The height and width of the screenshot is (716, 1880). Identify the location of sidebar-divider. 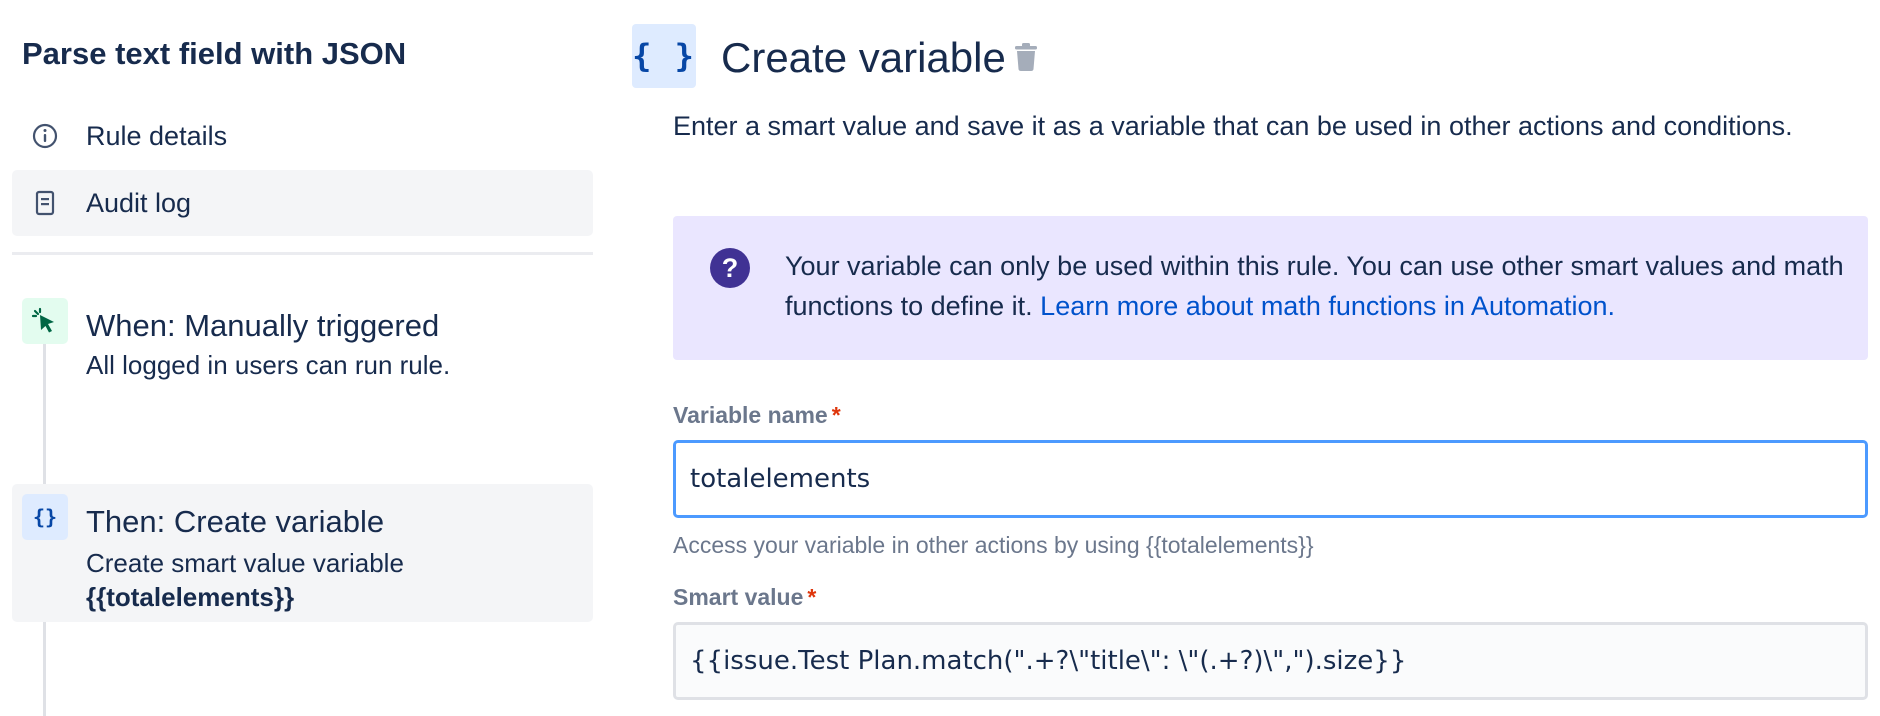
(302, 253).